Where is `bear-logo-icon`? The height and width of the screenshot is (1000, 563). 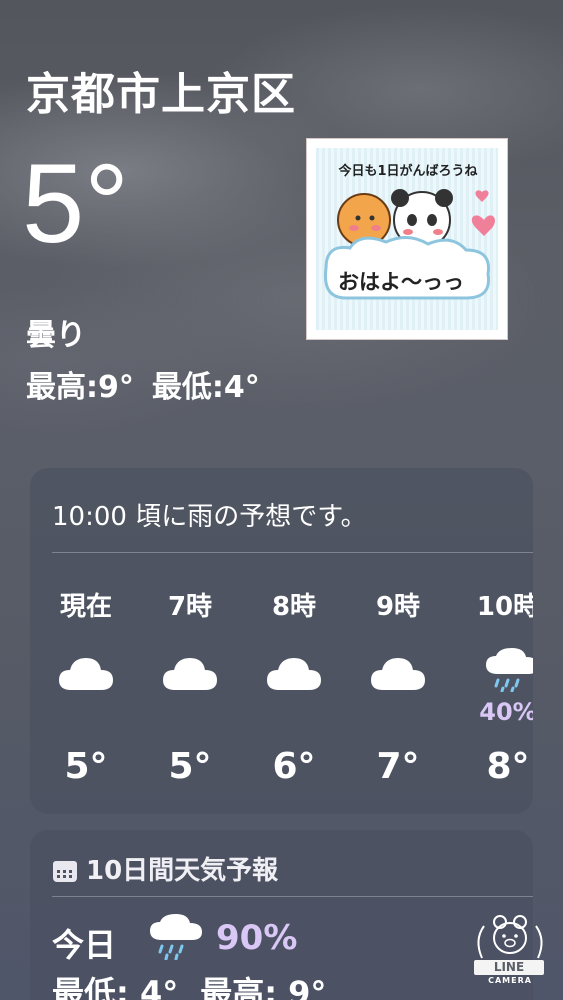
bear-logo-icon is located at coordinates (510, 937).